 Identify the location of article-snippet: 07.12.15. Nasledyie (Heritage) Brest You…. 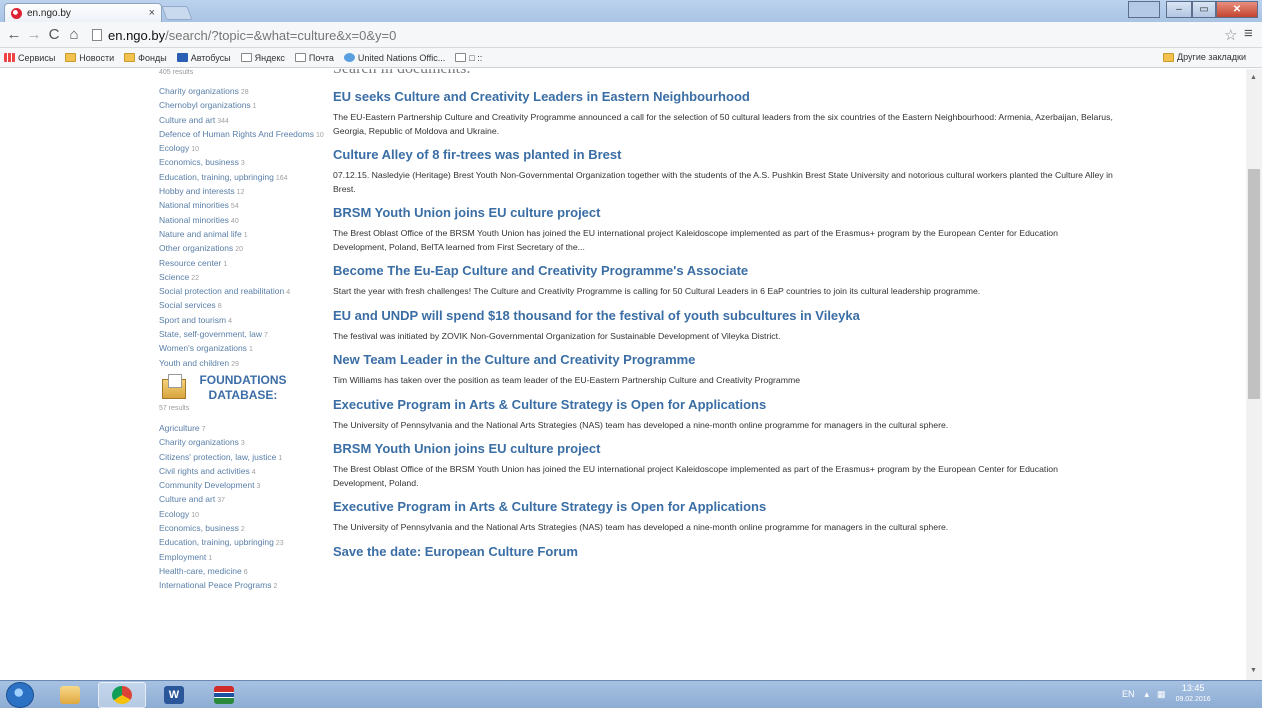
(723, 182).